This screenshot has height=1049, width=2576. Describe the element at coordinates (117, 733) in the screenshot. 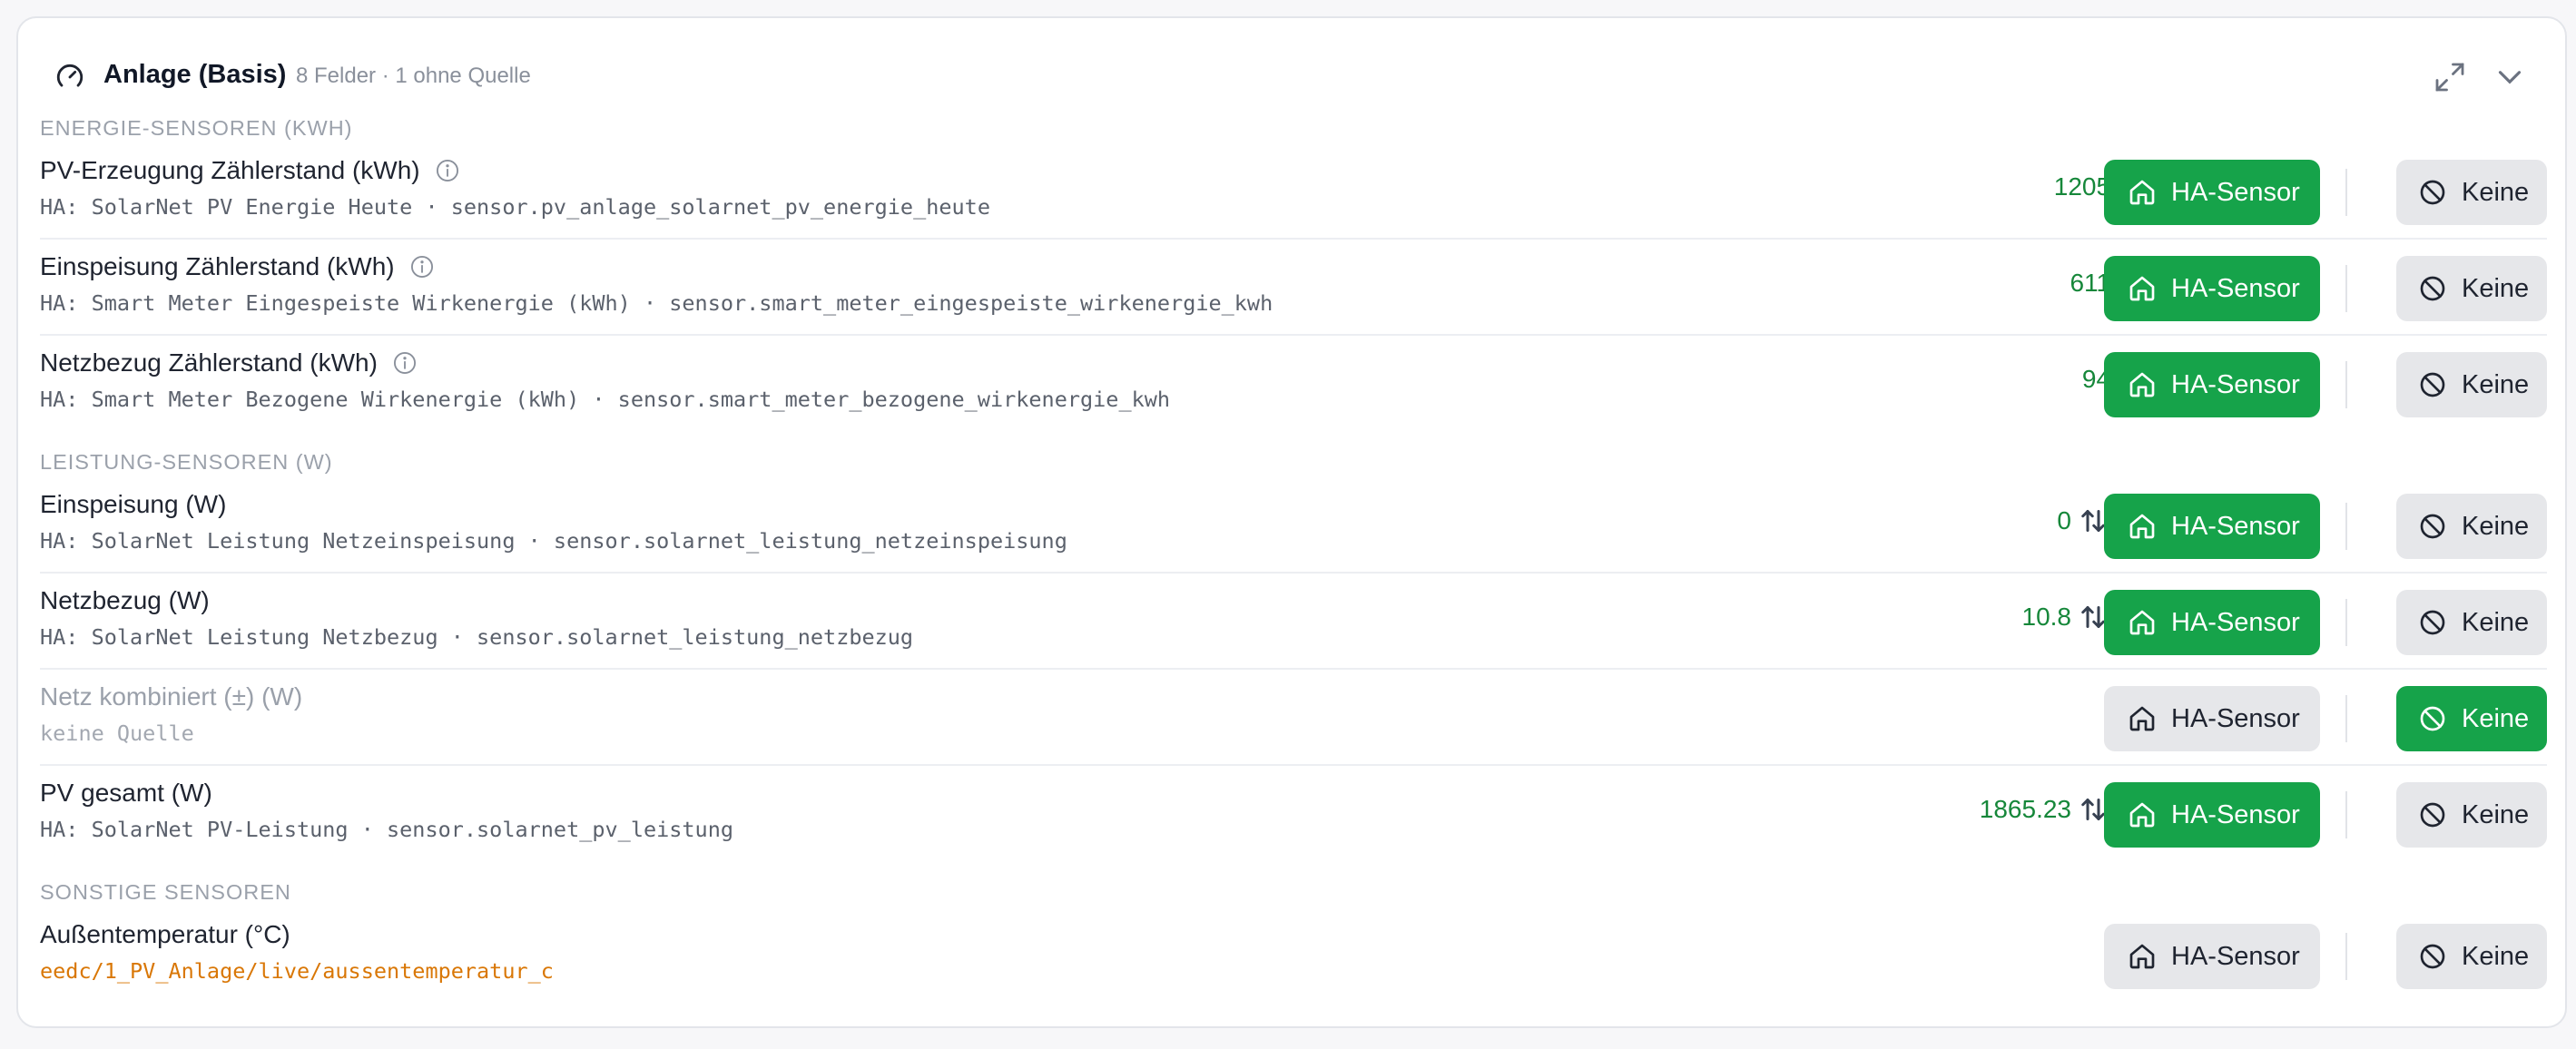

I see `sensor-row-source: keine Quelle` at that location.